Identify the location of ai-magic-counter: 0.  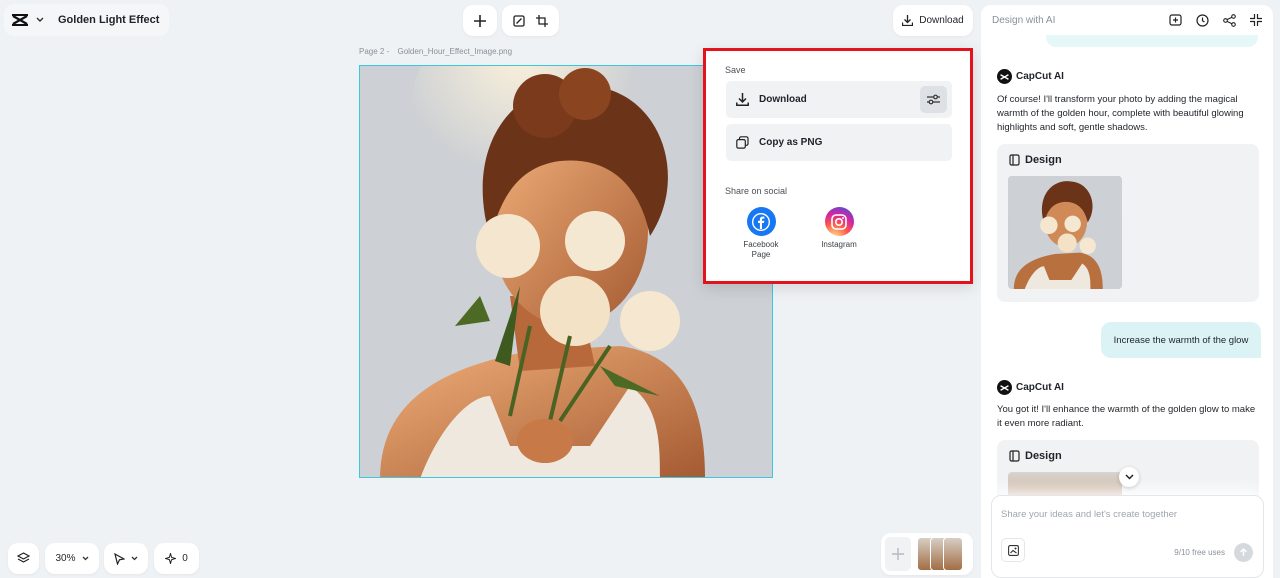
(176, 558).